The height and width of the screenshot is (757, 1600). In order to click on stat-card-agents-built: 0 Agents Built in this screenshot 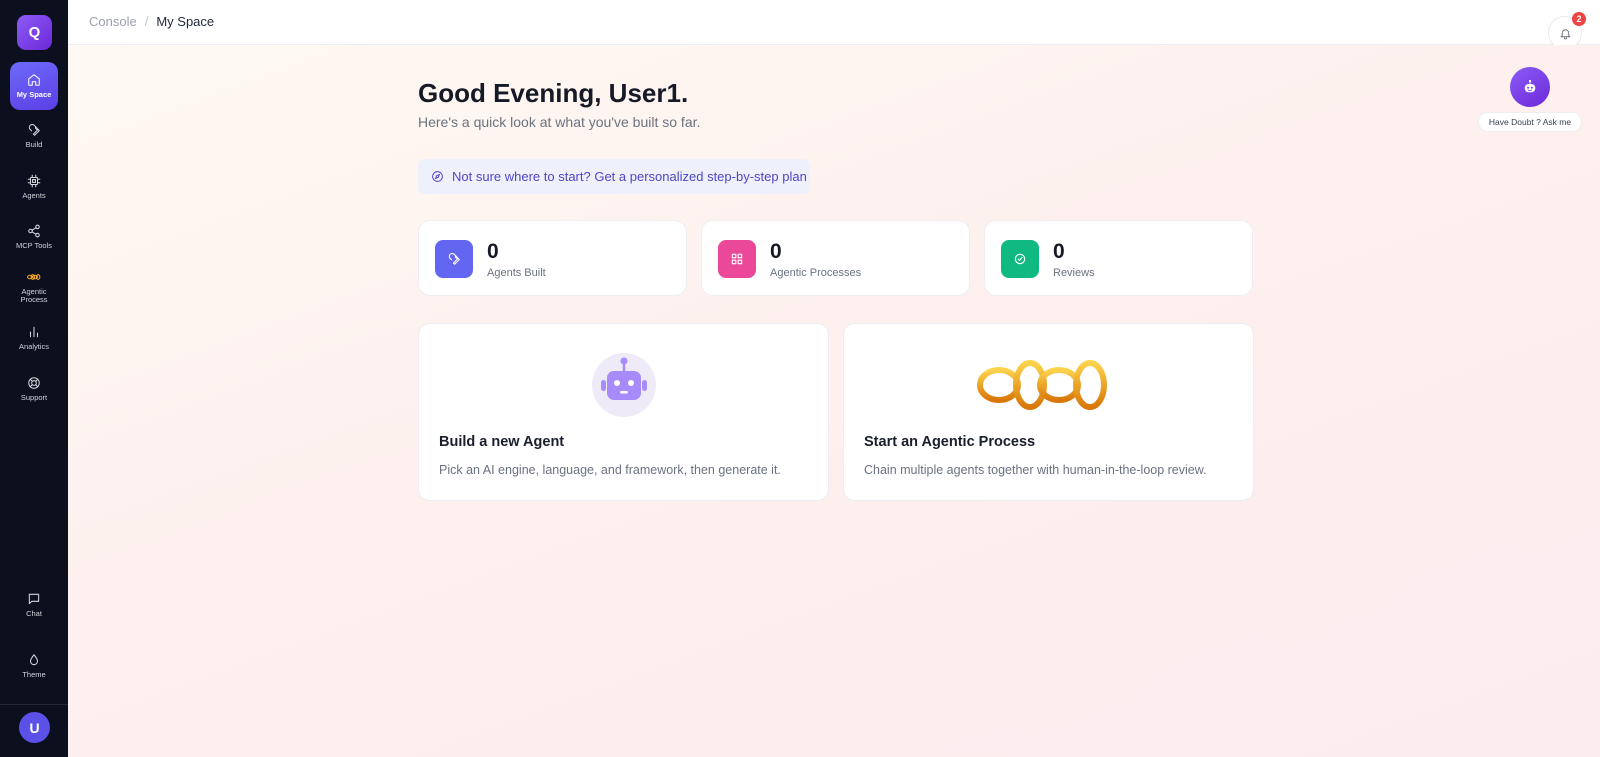, I will do `click(552, 258)`.